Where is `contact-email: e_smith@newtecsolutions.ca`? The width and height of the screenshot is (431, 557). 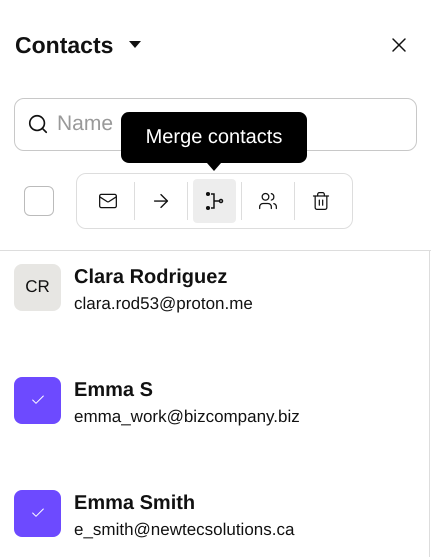 contact-email: e_smith@newtecsolutions.ca is located at coordinates (184, 529).